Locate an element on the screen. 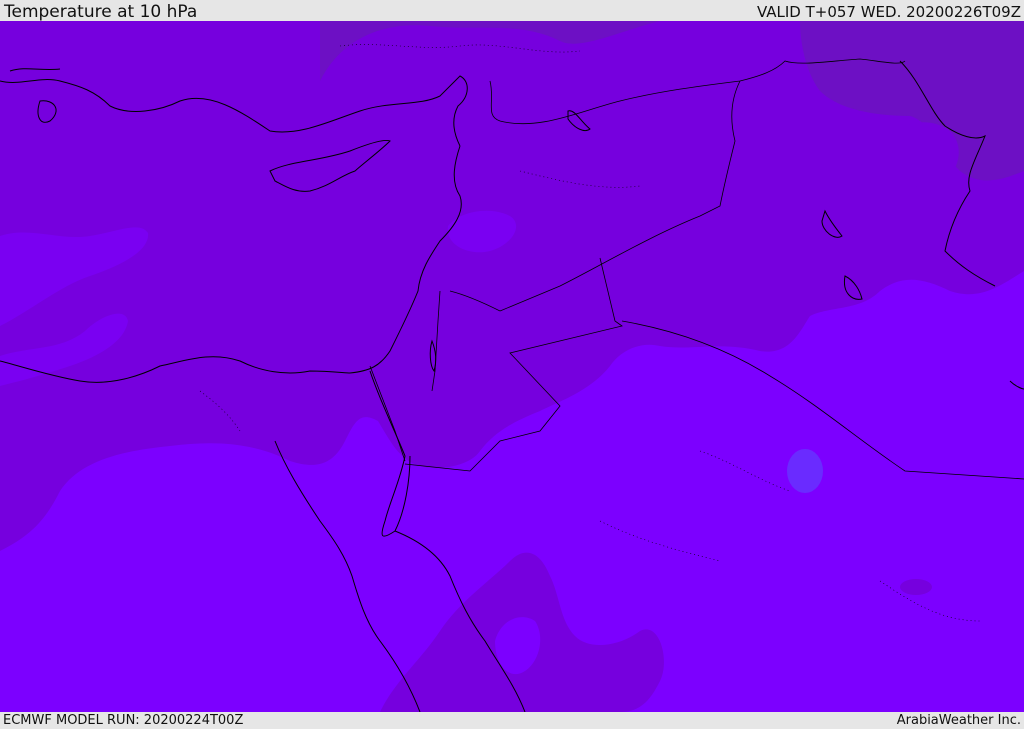  model-run-label: ECMWF MODEL RUN: 20200224T00Z is located at coordinates (123, 720).